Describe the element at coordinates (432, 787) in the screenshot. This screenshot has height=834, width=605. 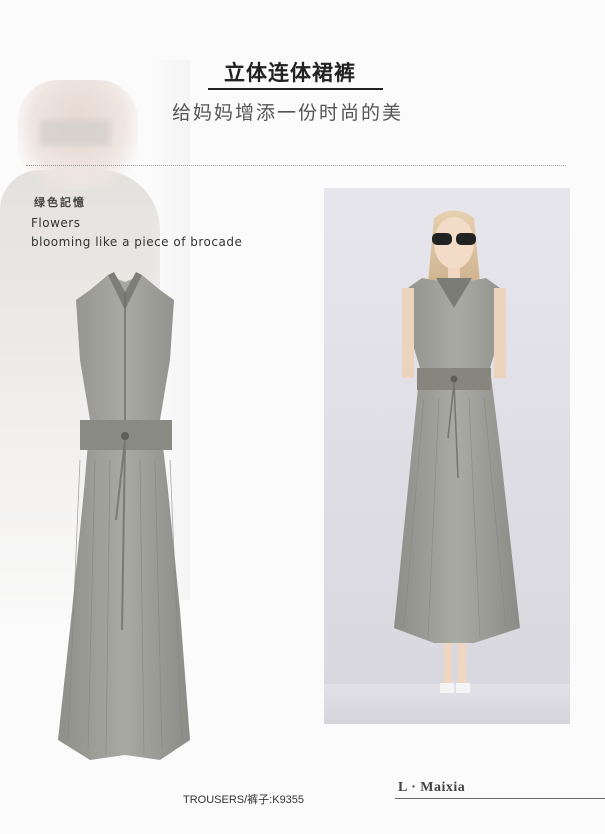
I see `brand-name: L · Maixia` at that location.